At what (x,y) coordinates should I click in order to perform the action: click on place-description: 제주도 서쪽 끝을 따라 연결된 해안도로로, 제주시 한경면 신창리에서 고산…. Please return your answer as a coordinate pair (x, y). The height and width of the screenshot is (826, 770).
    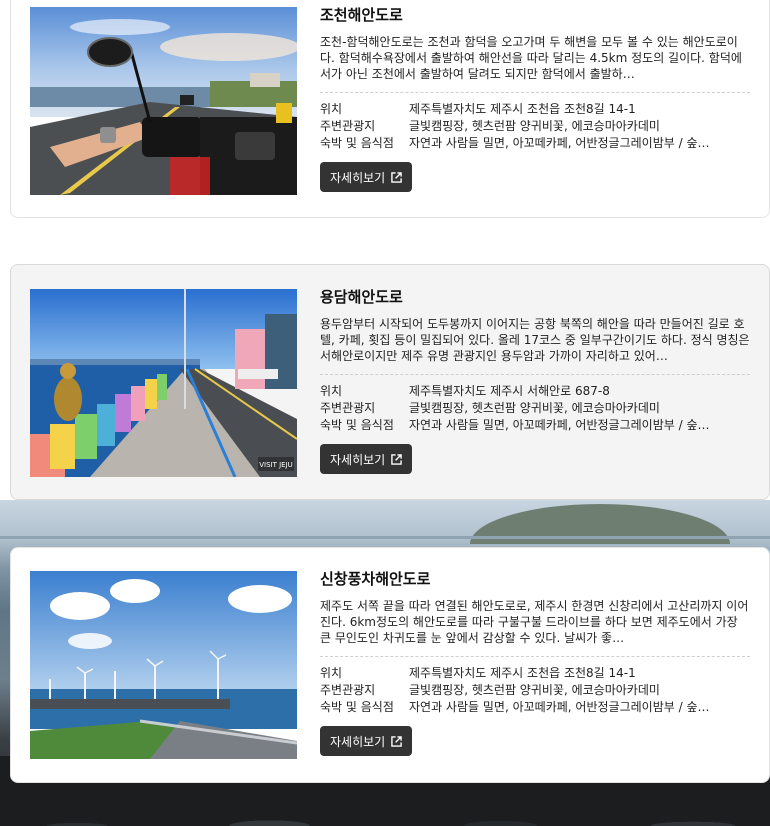
    Looking at the image, I should click on (534, 622).